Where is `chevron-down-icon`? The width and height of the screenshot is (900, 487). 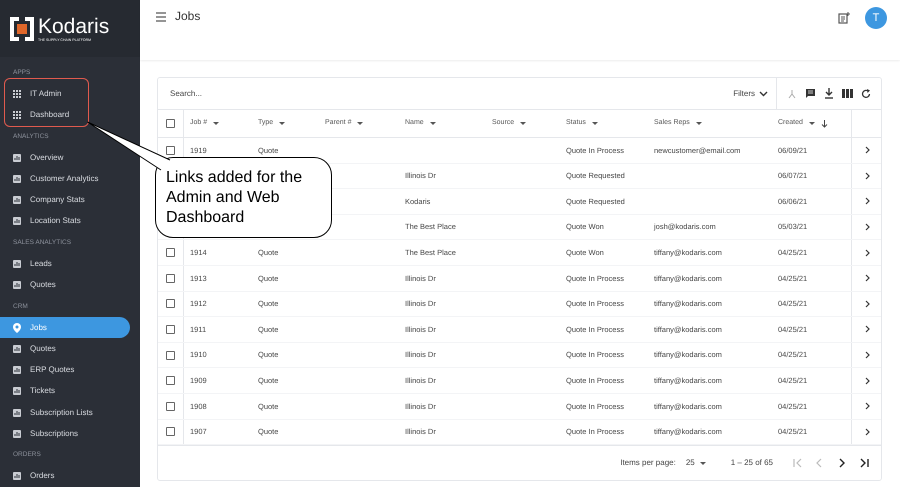 chevron-down-icon is located at coordinates (763, 93).